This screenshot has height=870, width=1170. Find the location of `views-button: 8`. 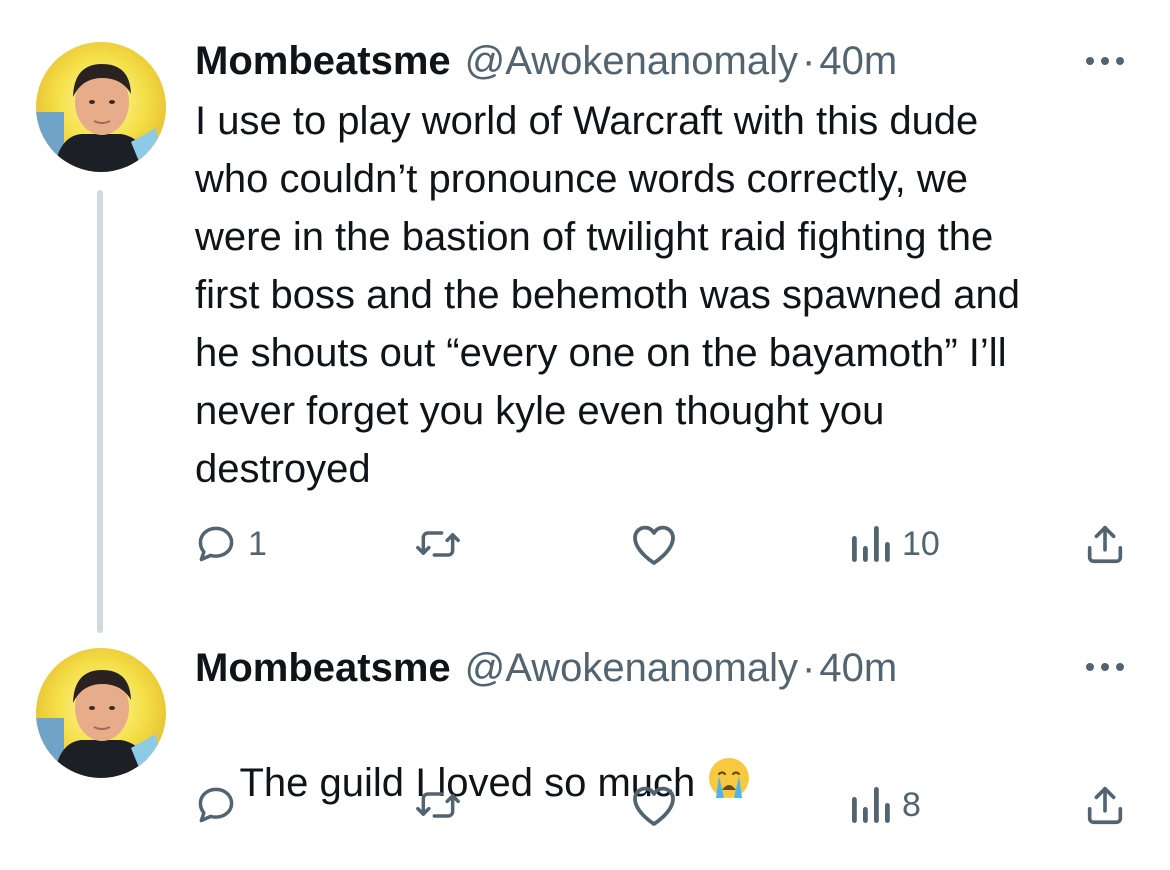

views-button: 8 is located at coordinates (885, 805).